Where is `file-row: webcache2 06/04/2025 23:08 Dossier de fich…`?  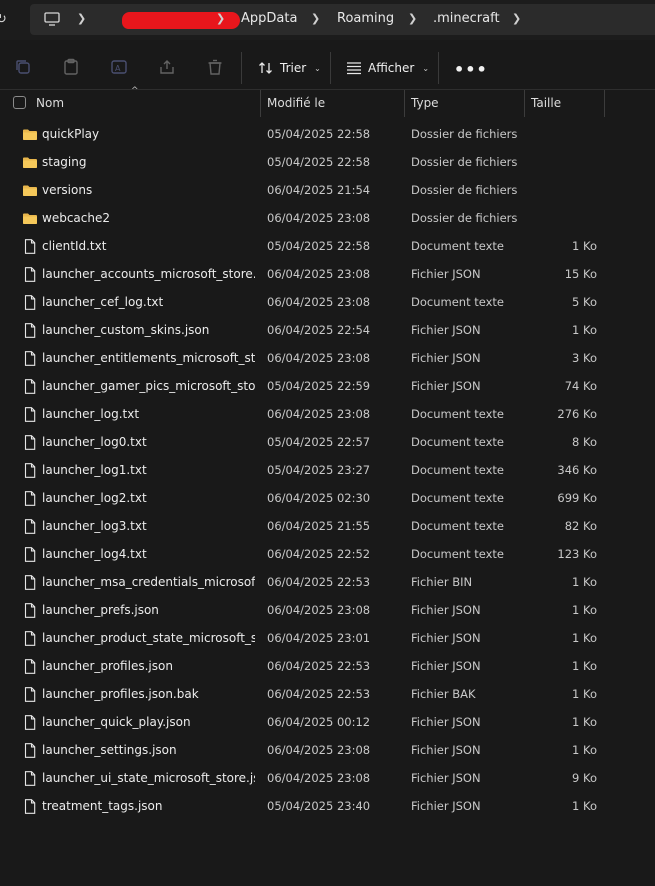 file-row: webcache2 06/04/2025 23:08 Dossier de fich… is located at coordinates (327, 218).